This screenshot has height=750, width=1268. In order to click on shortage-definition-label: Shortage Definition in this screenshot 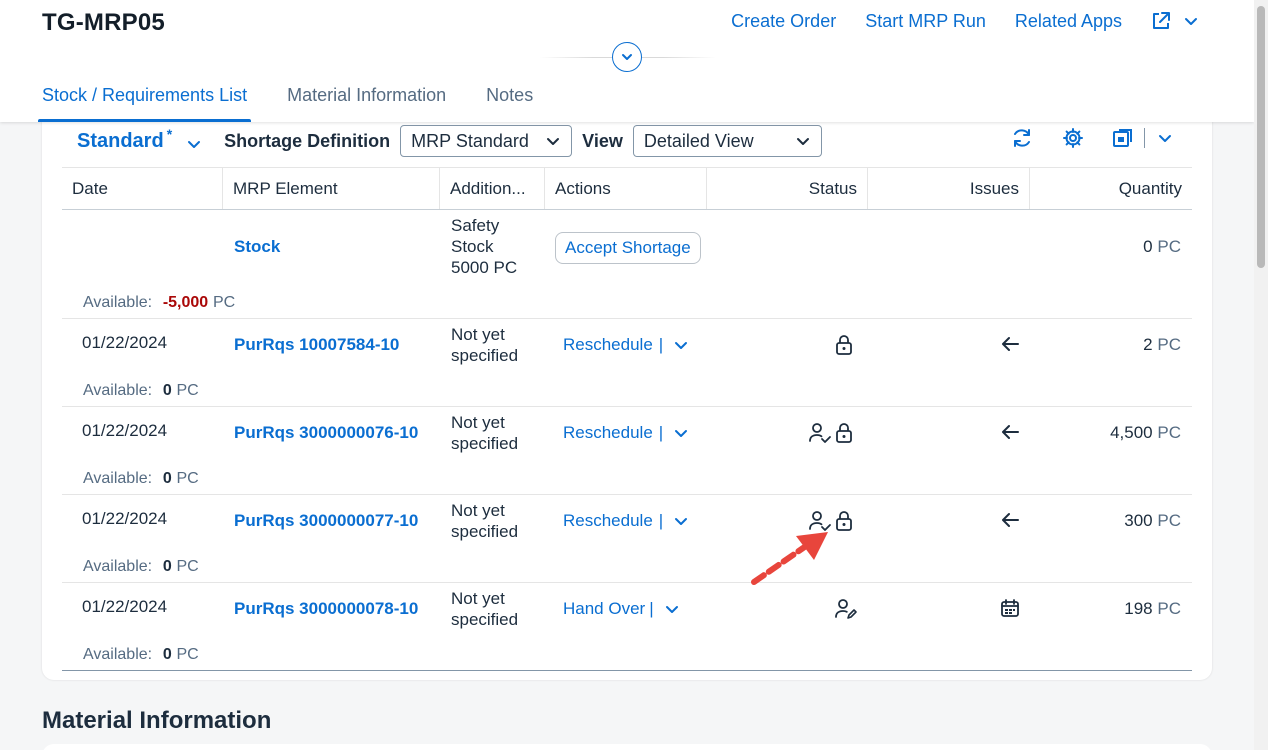, I will do `click(307, 140)`.